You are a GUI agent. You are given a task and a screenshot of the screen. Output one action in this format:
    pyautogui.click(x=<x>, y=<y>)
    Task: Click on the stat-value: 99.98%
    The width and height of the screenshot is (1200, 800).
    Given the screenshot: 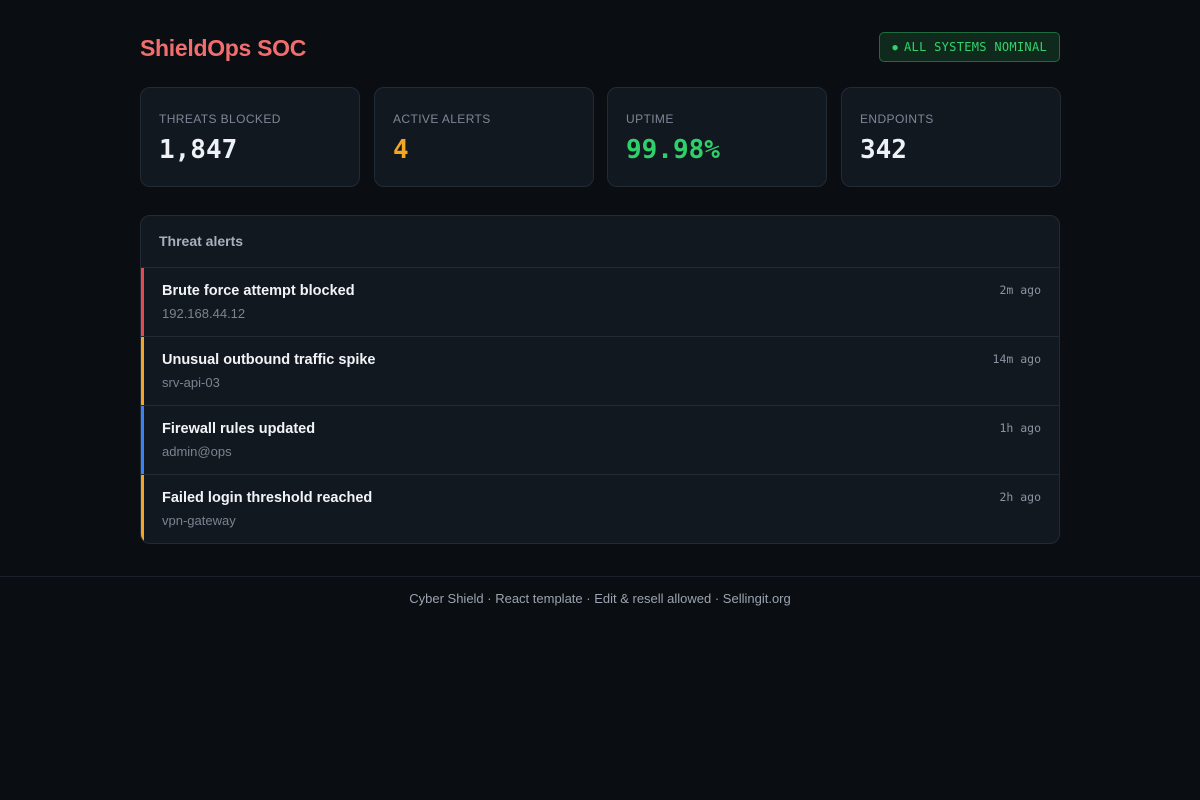 What is the action you would take?
    pyautogui.click(x=673, y=150)
    